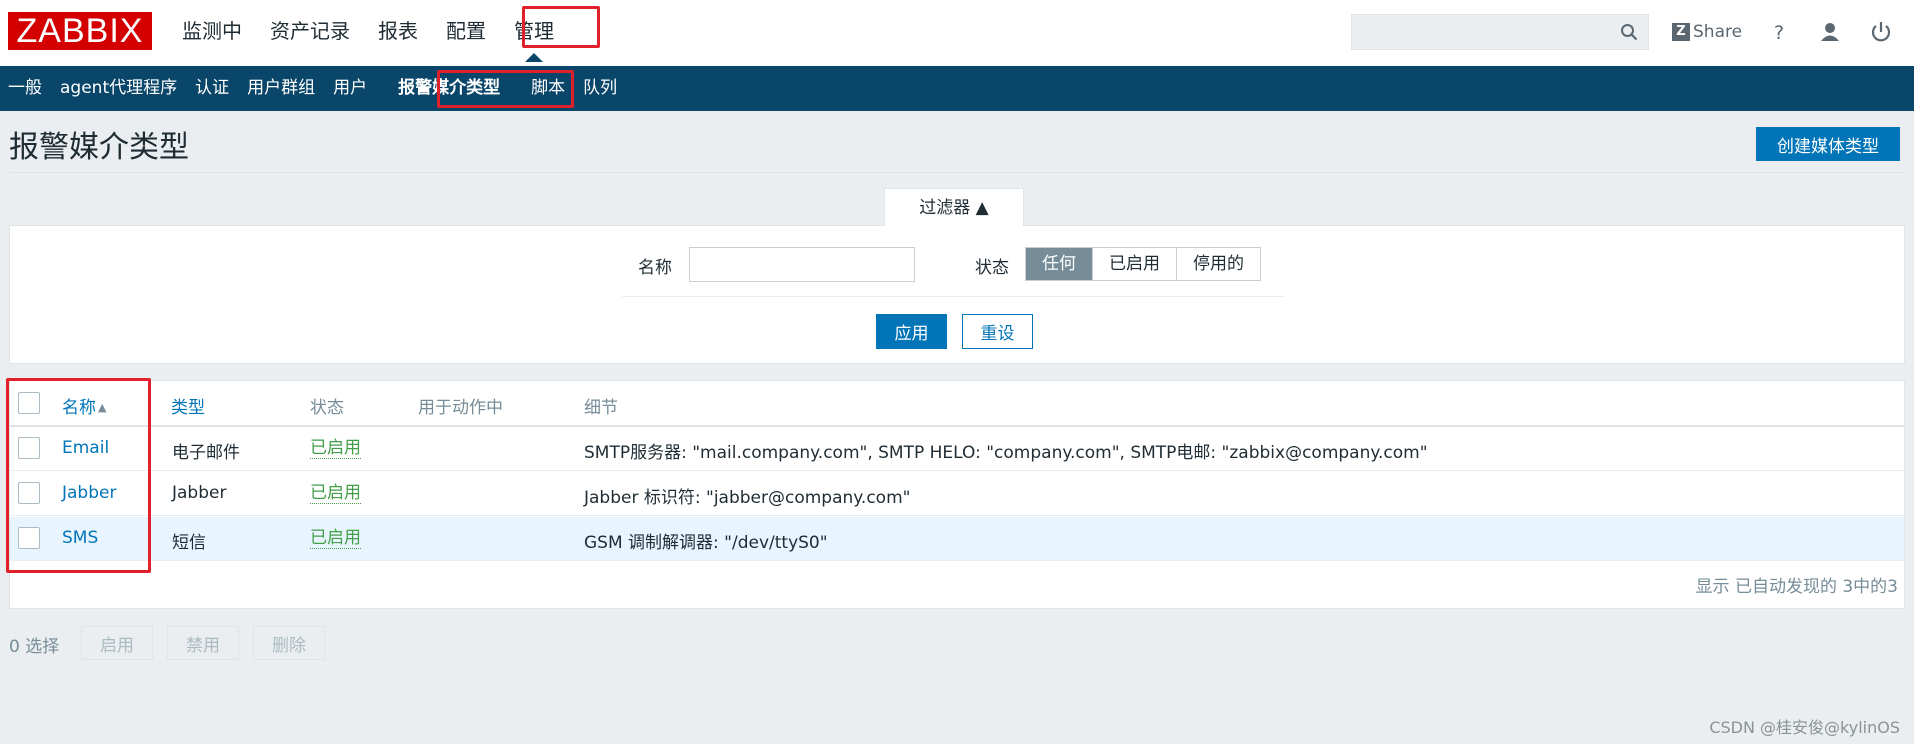  I want to click on create-media-type-button: 创建媒体类型, so click(1828, 144).